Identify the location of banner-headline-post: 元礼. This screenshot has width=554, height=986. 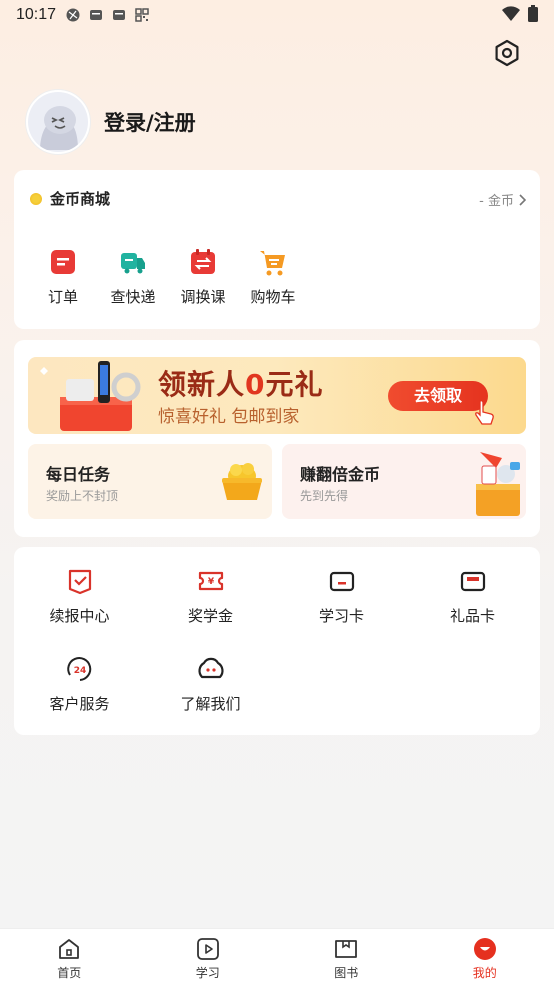
(294, 384).